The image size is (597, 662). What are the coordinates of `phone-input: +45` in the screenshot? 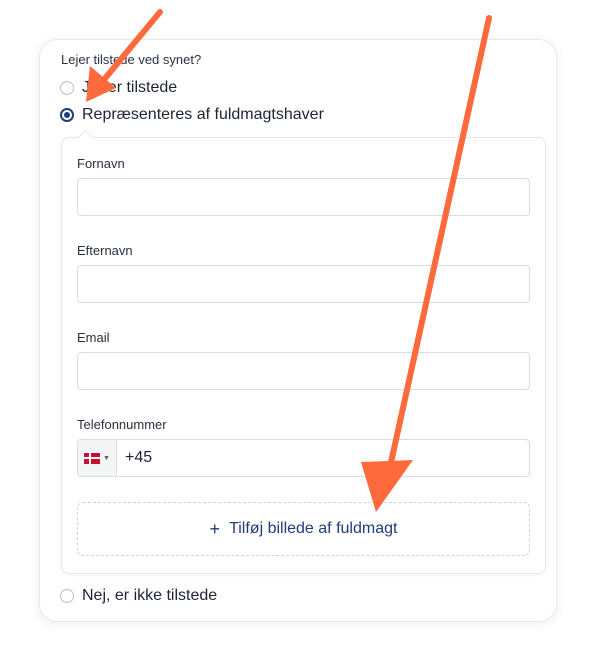 It's located at (134, 458).